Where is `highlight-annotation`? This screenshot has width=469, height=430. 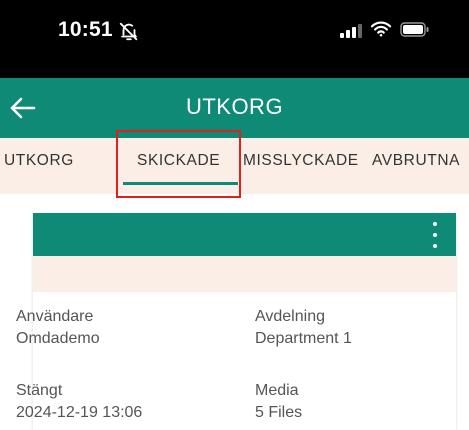
highlight-annotation is located at coordinates (178, 164).